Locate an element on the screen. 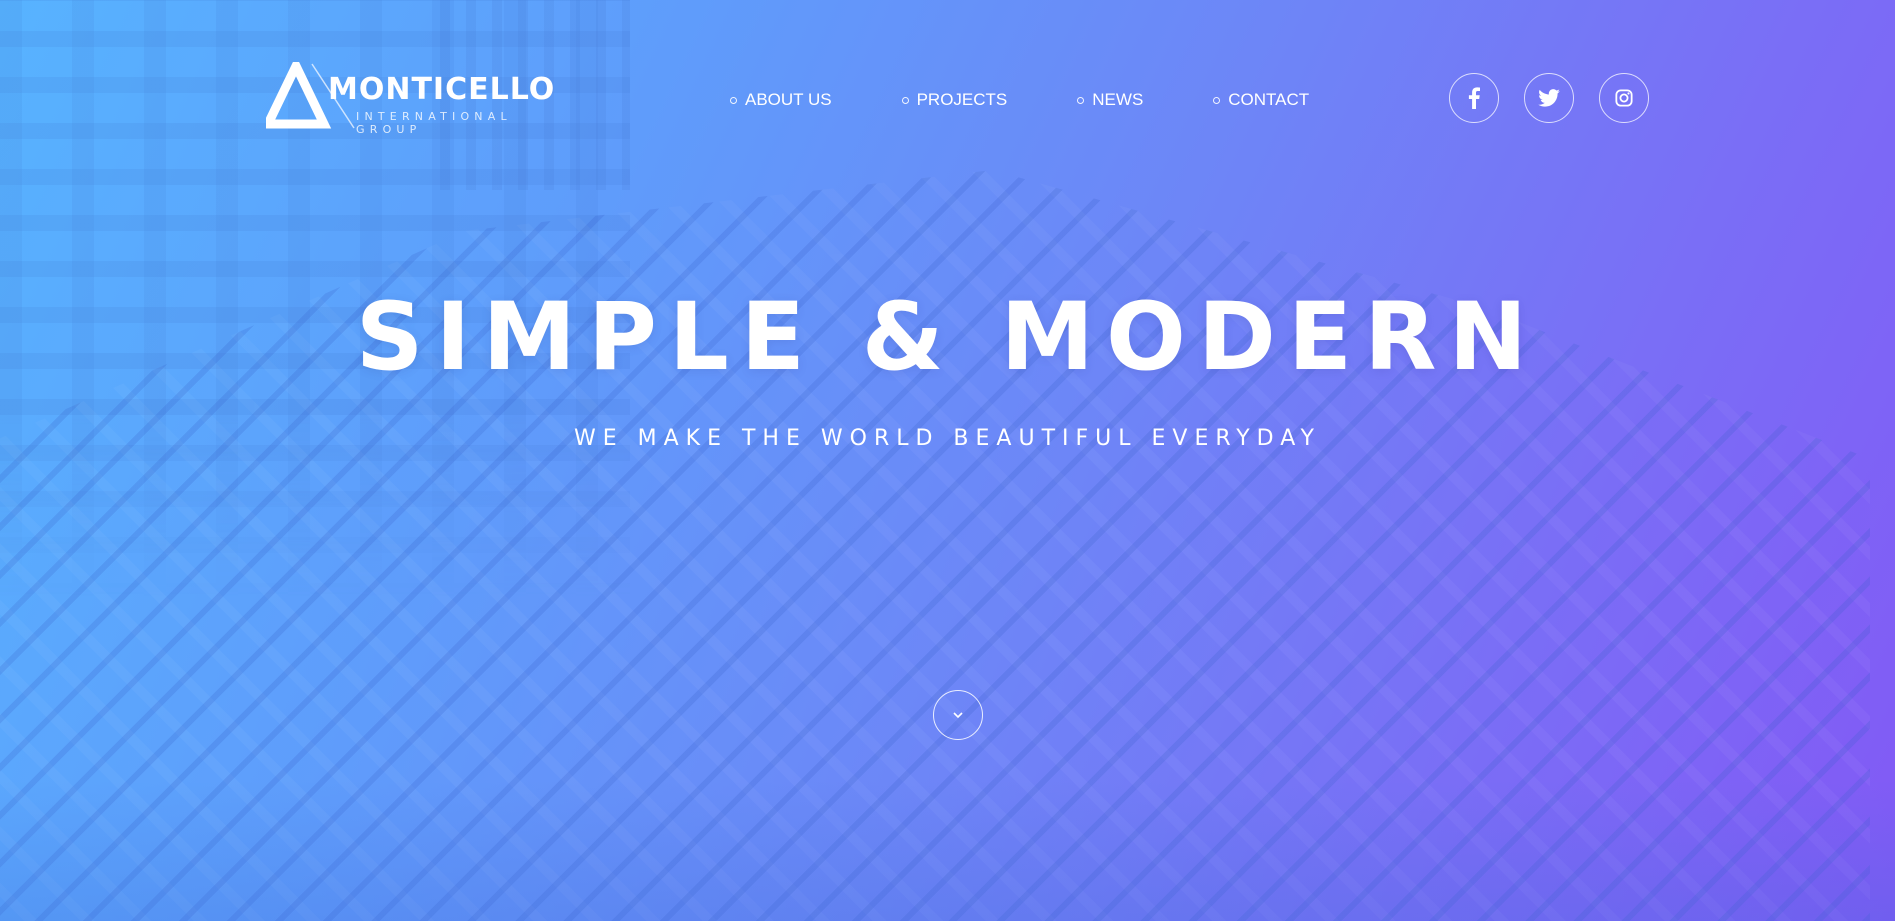 This screenshot has height=921, width=1895. twitter-button is located at coordinates (1549, 98).